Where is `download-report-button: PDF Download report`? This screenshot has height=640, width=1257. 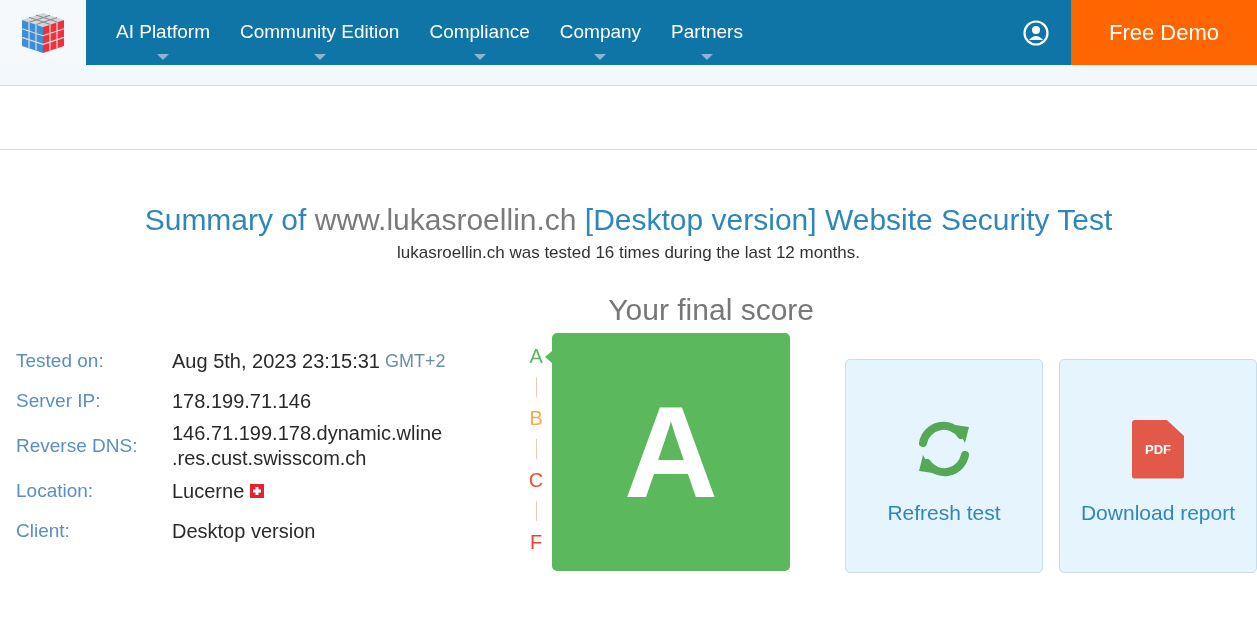
download-report-button: PDF Download report is located at coordinates (1158, 466).